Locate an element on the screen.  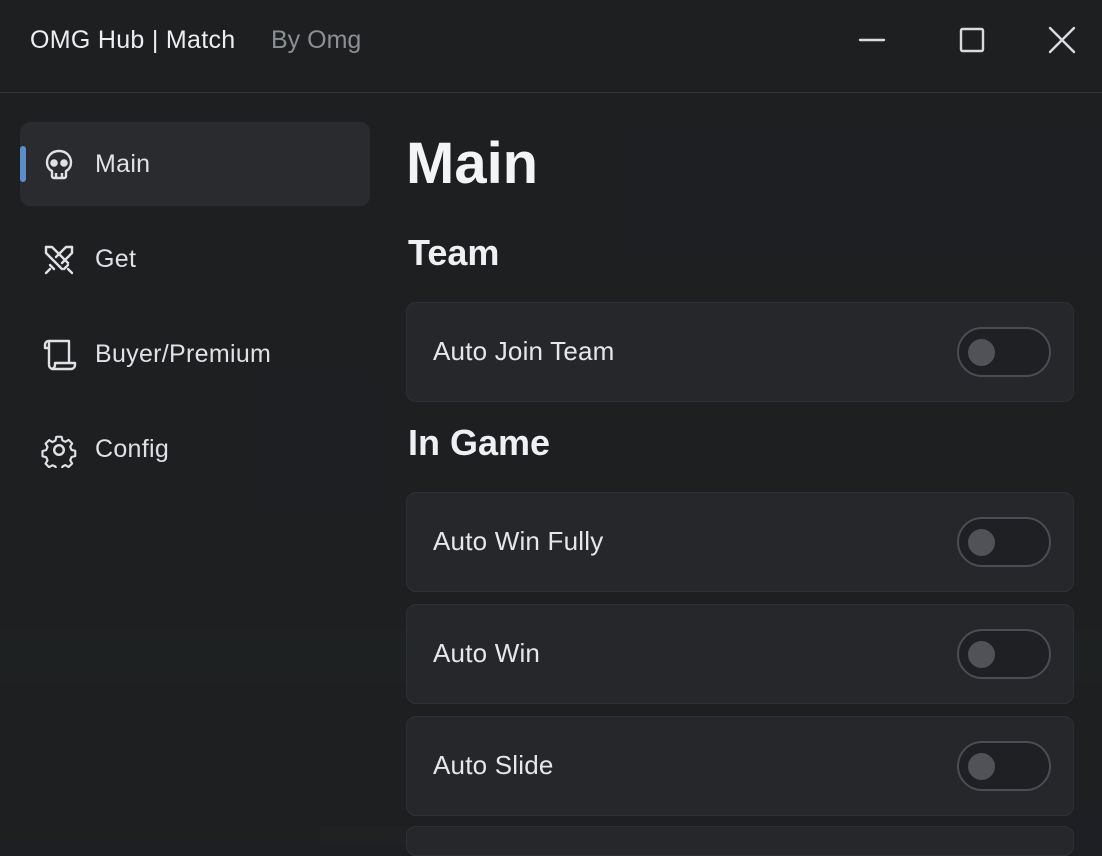
sidebar-item-main: Main is located at coordinates (195, 164).